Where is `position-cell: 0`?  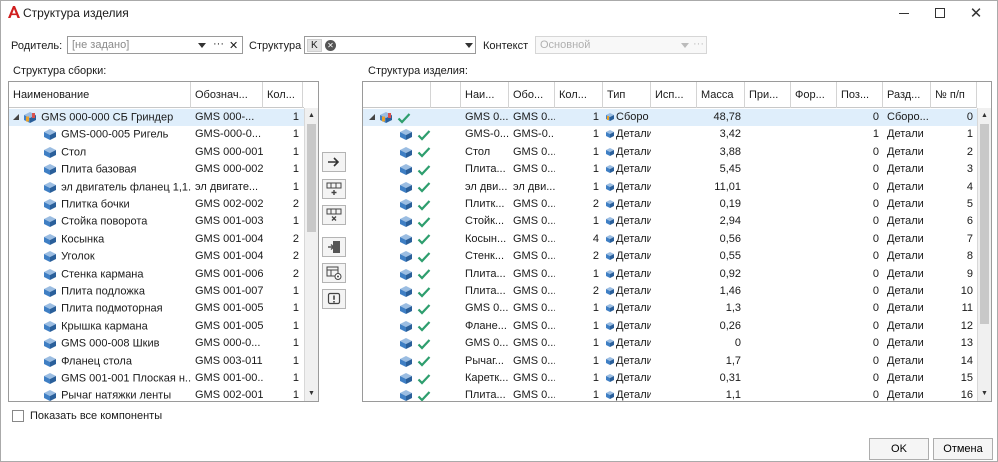
position-cell: 0 is located at coordinates (875, 169).